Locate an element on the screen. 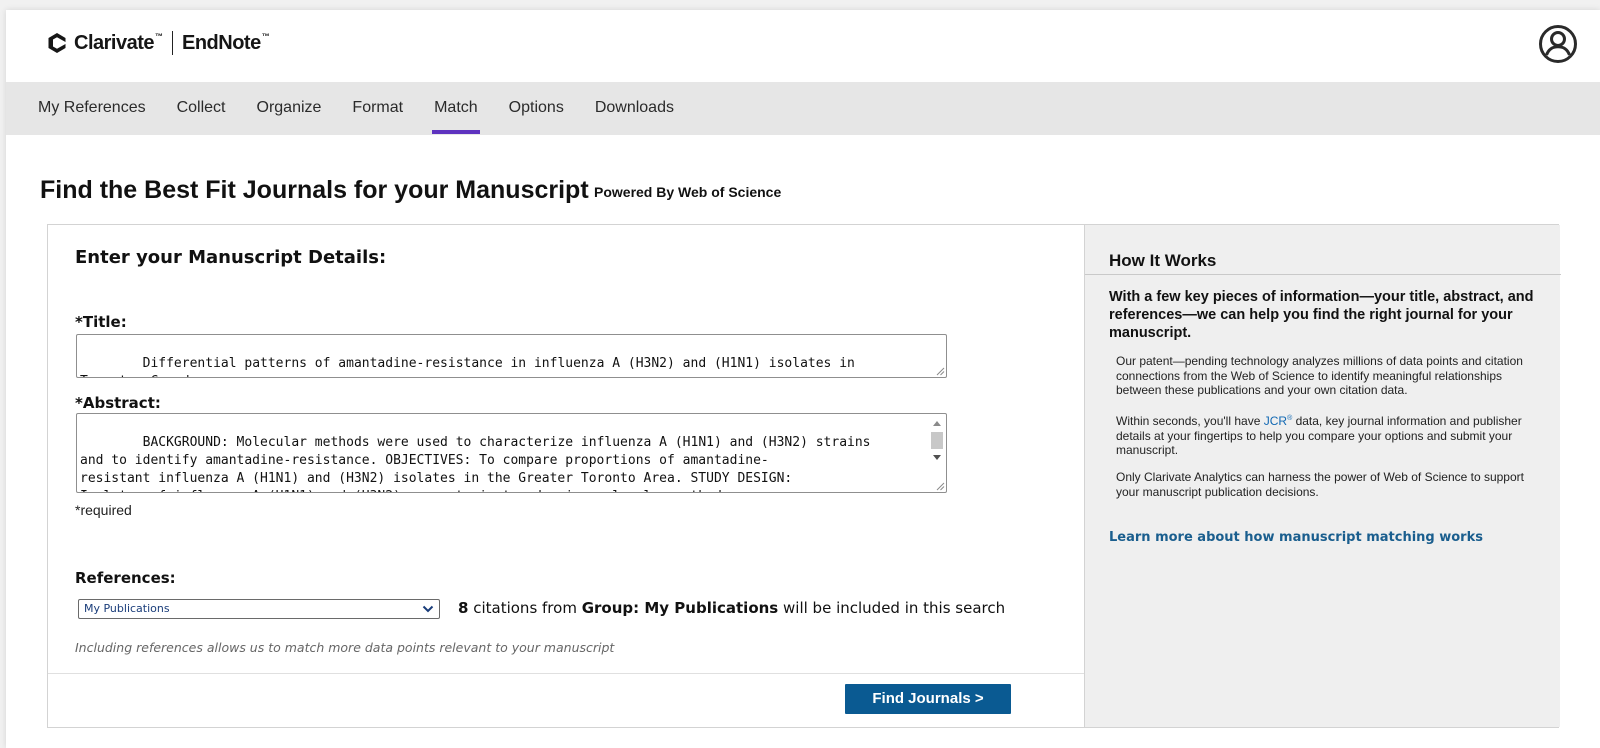  form-heading: Enter your Manuscript Details: is located at coordinates (231, 257).